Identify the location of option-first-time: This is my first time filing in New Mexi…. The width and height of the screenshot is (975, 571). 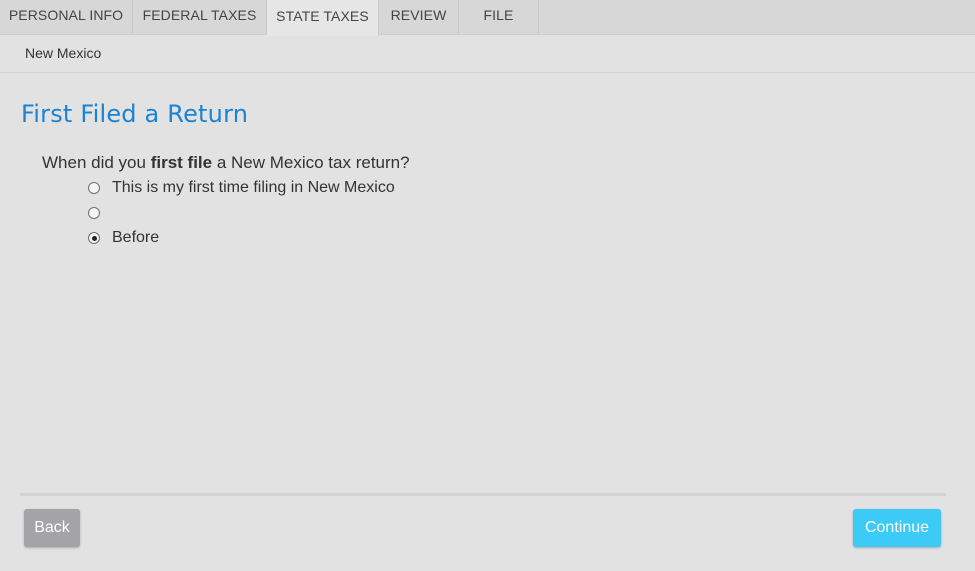
(241, 188).